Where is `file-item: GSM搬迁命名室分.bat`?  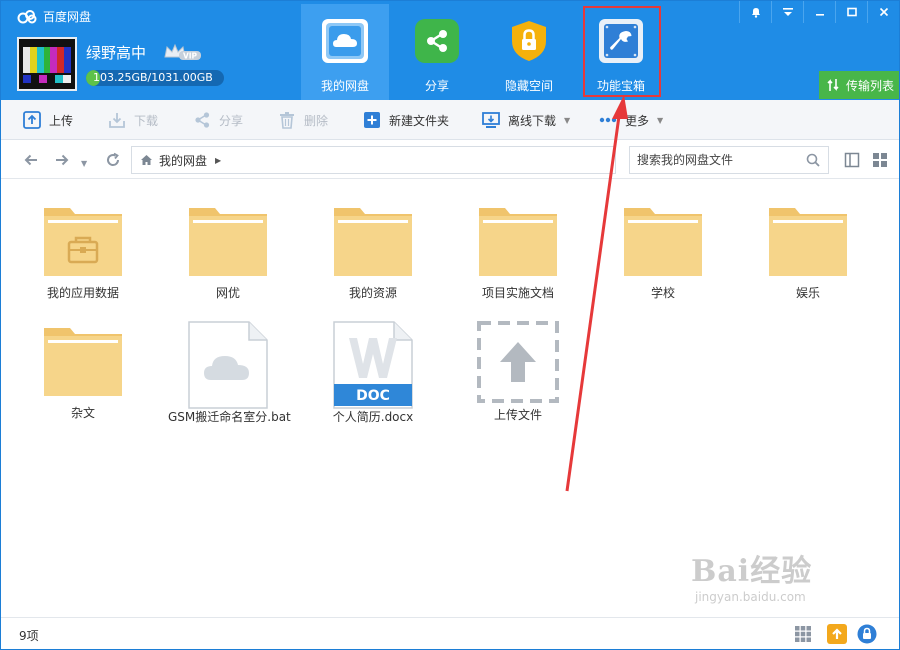
file-item: GSM搬迁命名室分.bat is located at coordinates (229, 375).